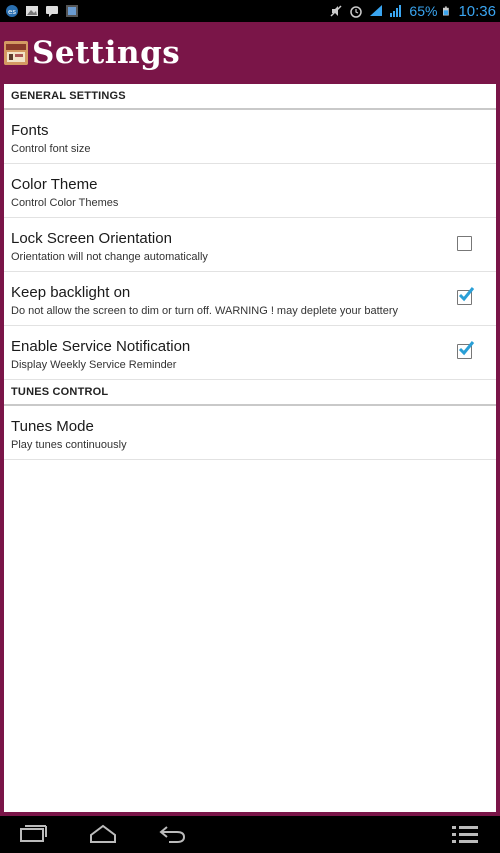 This screenshot has height=853, width=500. I want to click on wifi-icon, so click(376, 10).